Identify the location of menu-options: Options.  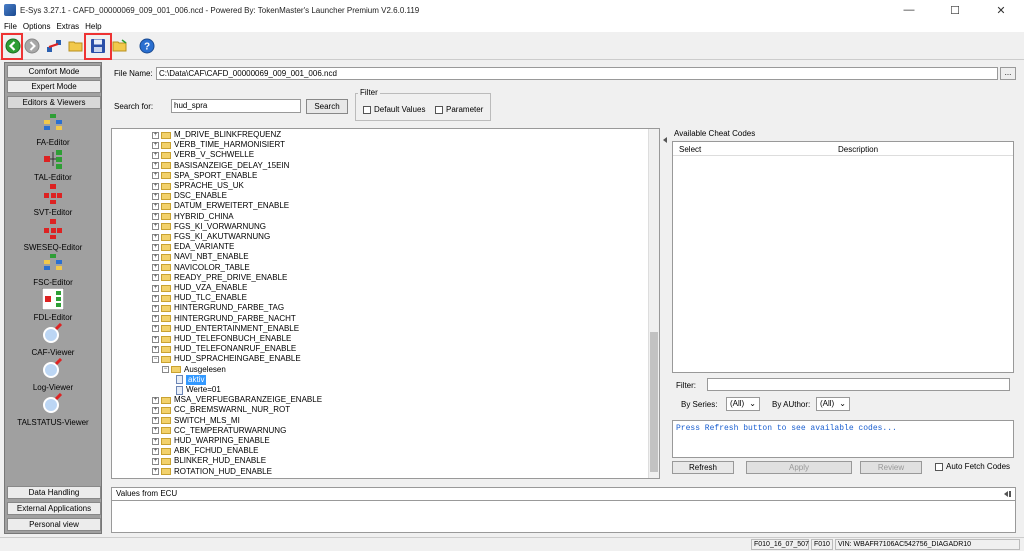
(37, 26).